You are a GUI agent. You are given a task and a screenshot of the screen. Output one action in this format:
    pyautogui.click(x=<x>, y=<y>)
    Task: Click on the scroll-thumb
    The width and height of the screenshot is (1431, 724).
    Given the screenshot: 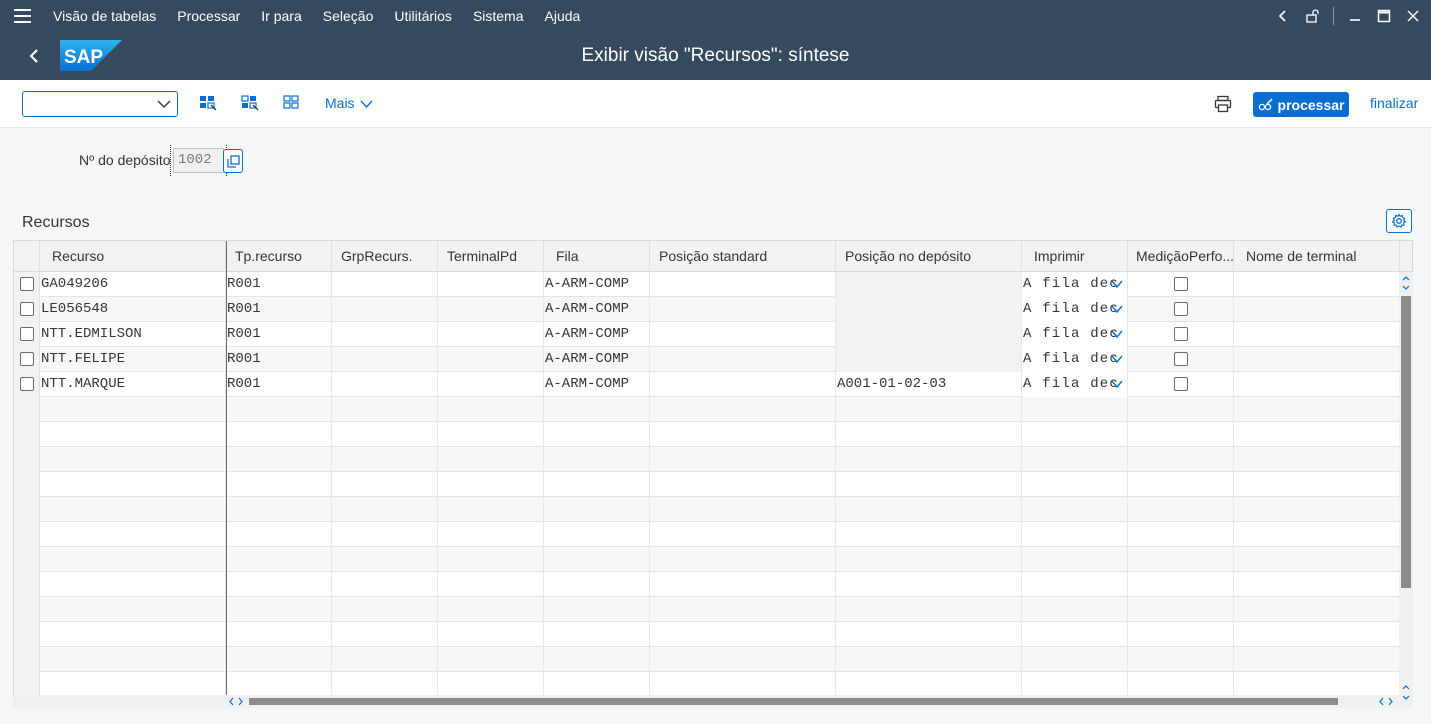 What is the action you would take?
    pyautogui.click(x=793, y=701)
    